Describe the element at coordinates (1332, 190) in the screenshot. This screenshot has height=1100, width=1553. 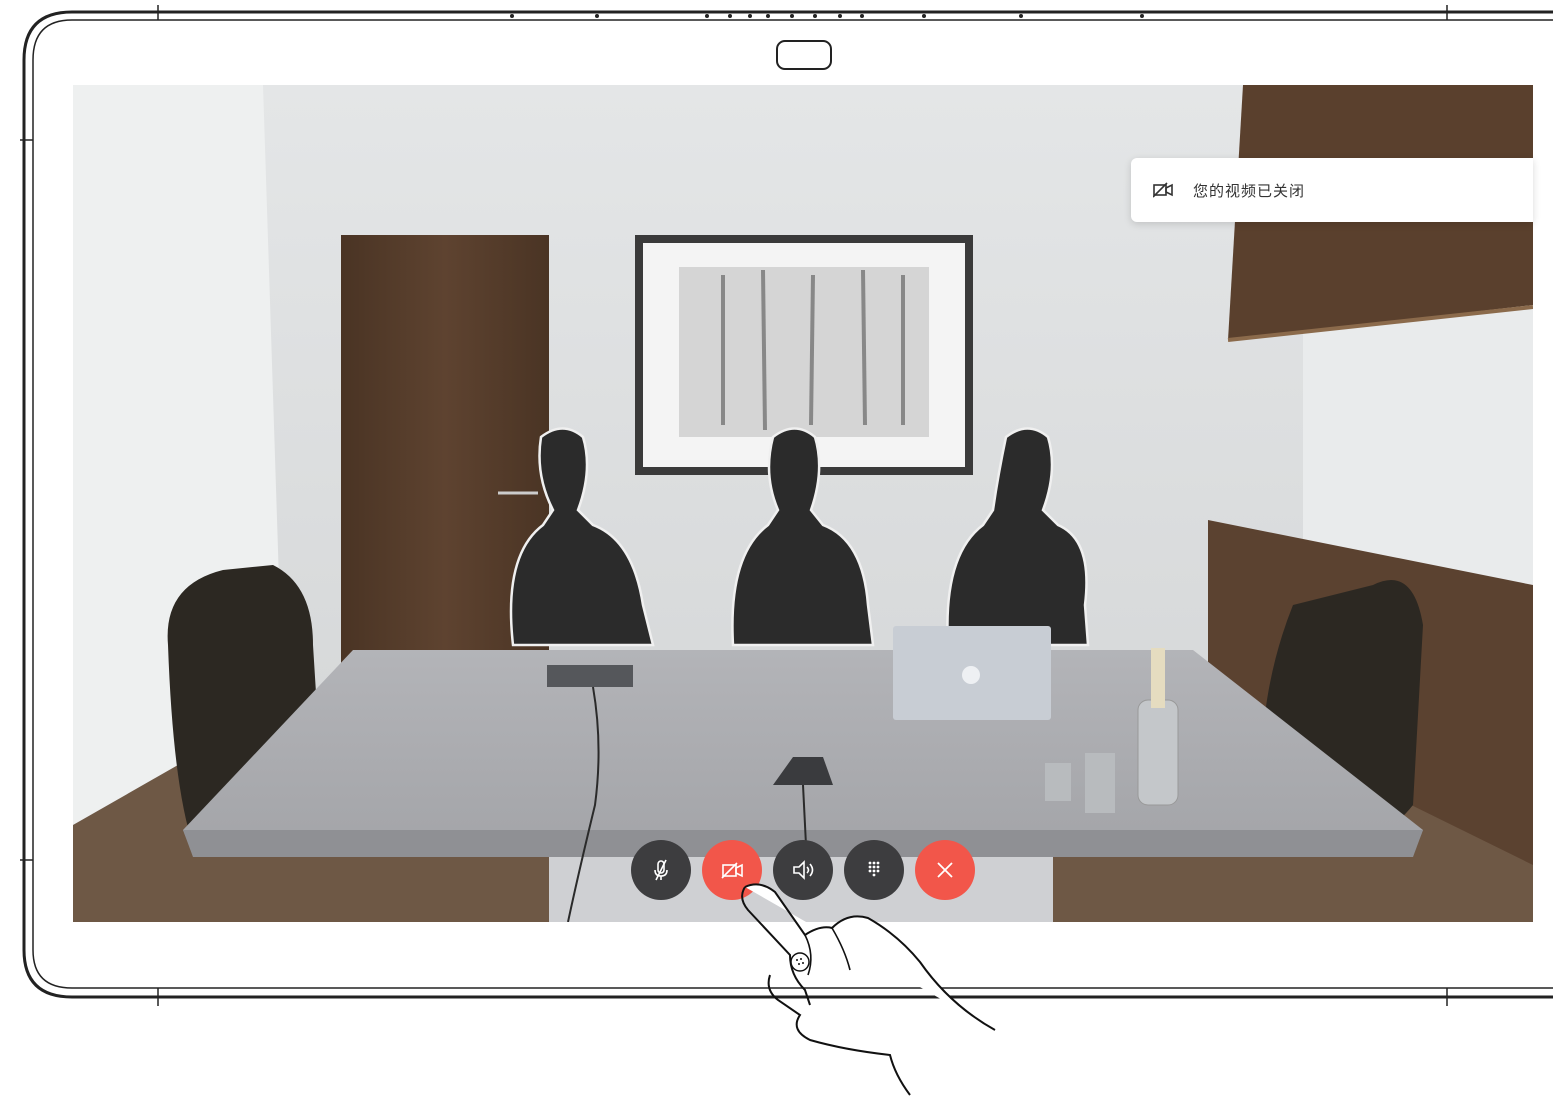
I see `video-off-notification: 您的视频已关闭` at that location.